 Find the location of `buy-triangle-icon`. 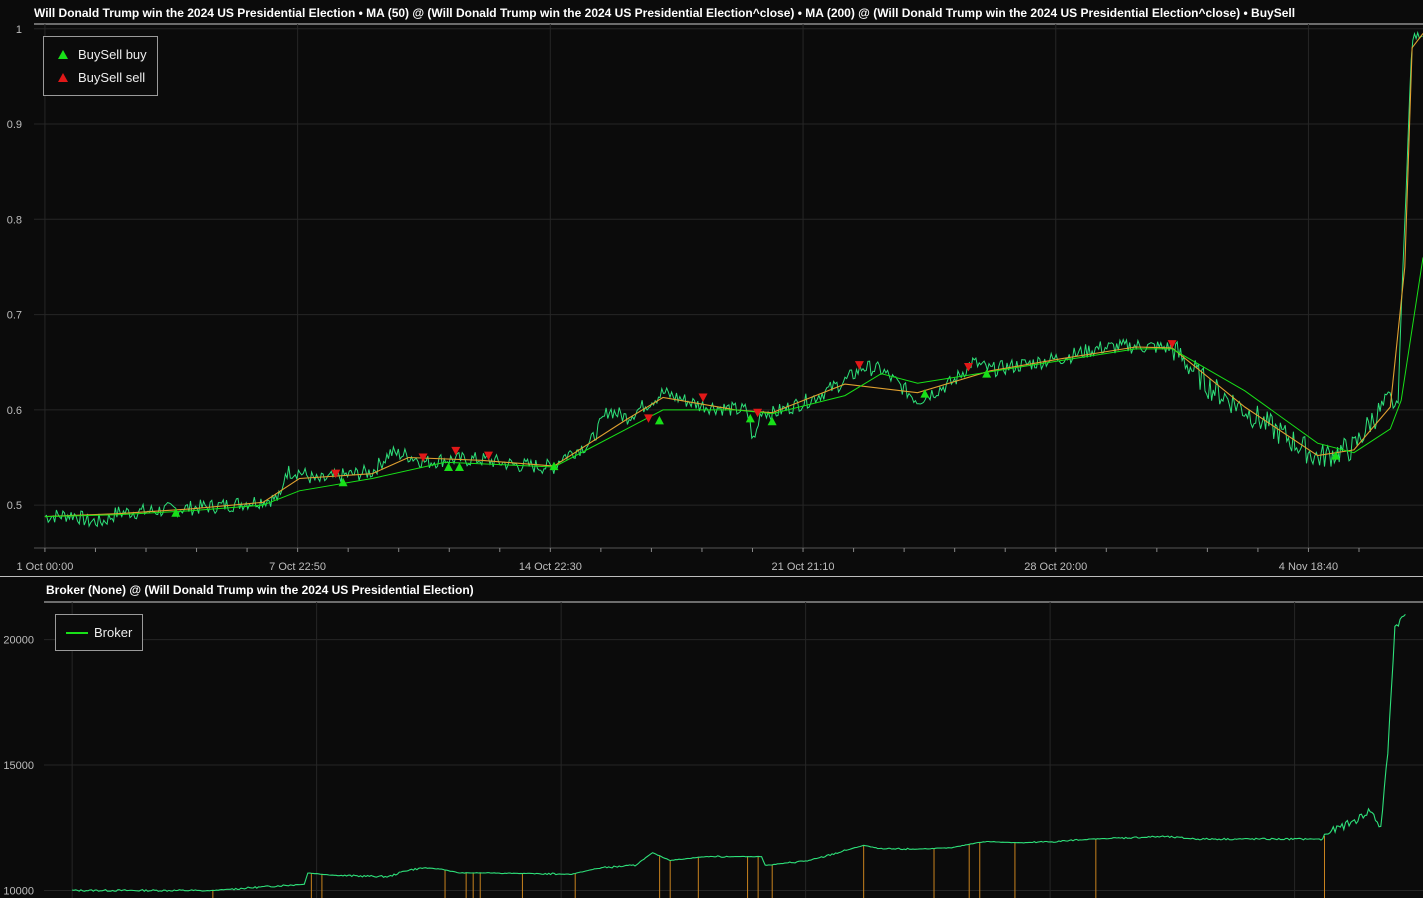

buy-triangle-icon is located at coordinates (63, 54).